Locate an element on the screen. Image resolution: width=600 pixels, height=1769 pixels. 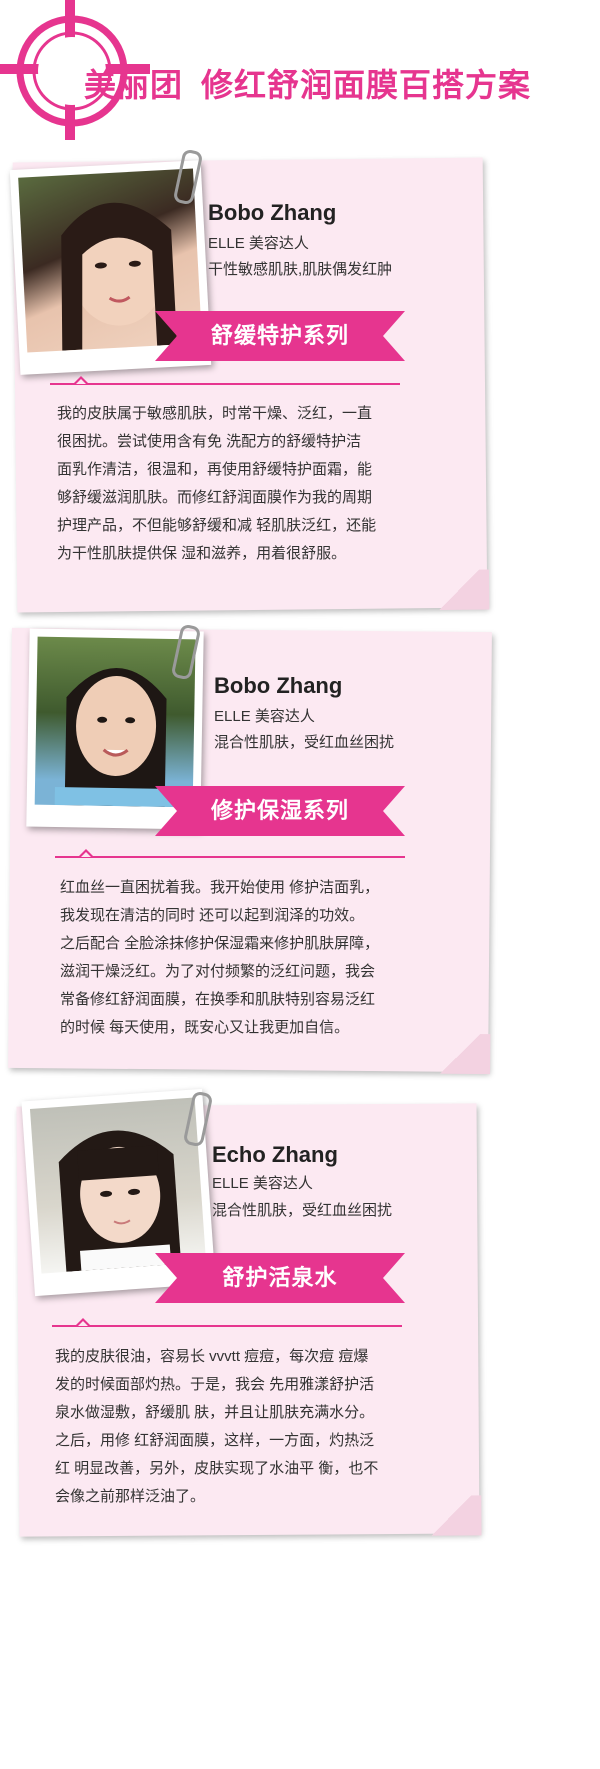
skin-type: 干性敏感肌肤,肌肤偶发红肿 is located at coordinates (300, 269).